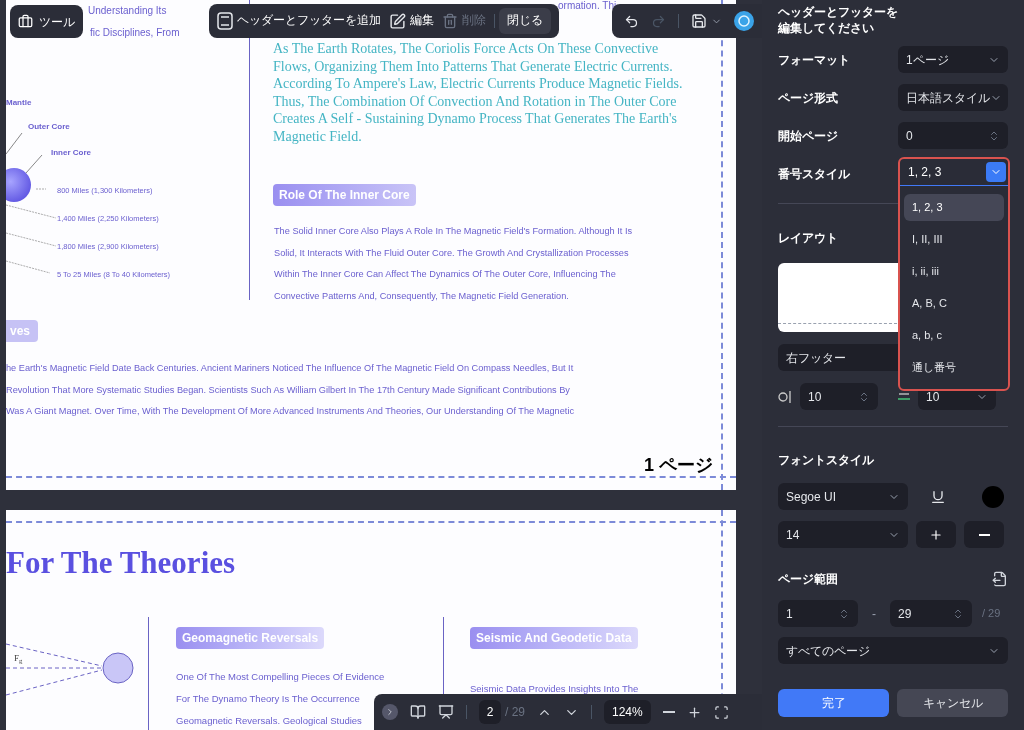 Image resolution: width=1024 pixels, height=730 pixels. I want to click on increase-button, so click(936, 534).